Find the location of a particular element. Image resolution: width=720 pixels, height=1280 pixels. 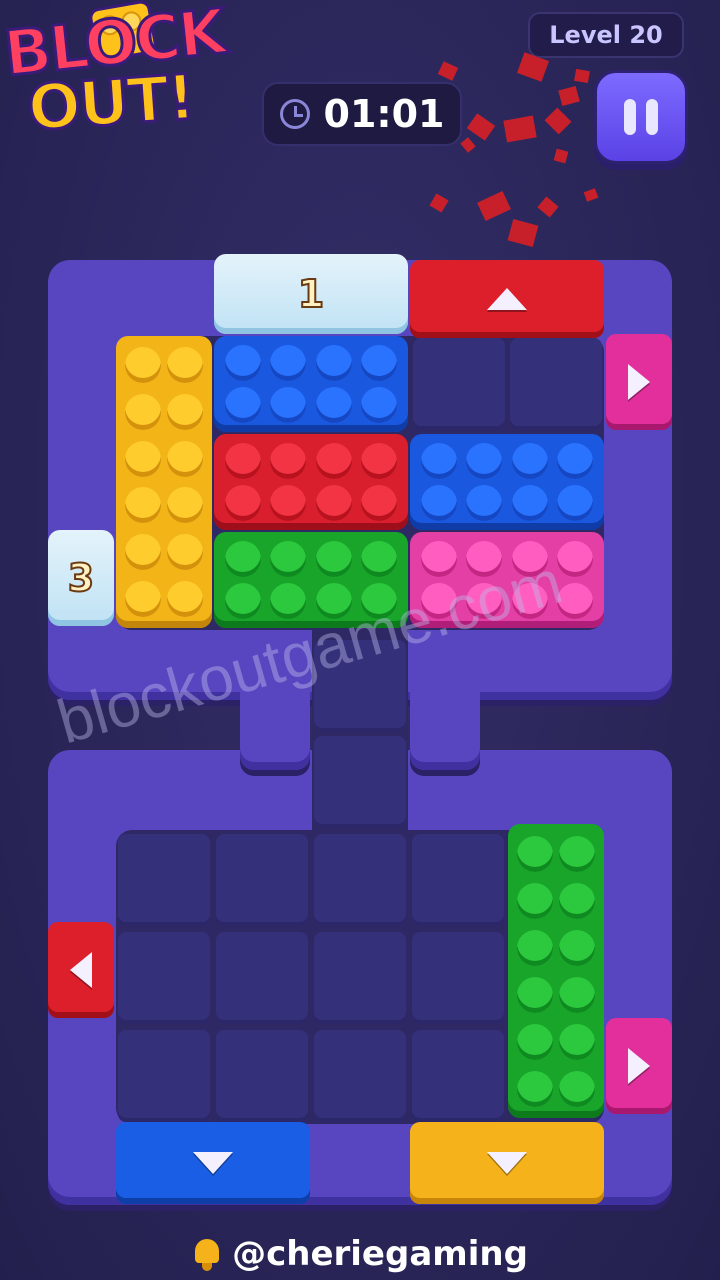

red-gate-left is located at coordinates (81, 970).